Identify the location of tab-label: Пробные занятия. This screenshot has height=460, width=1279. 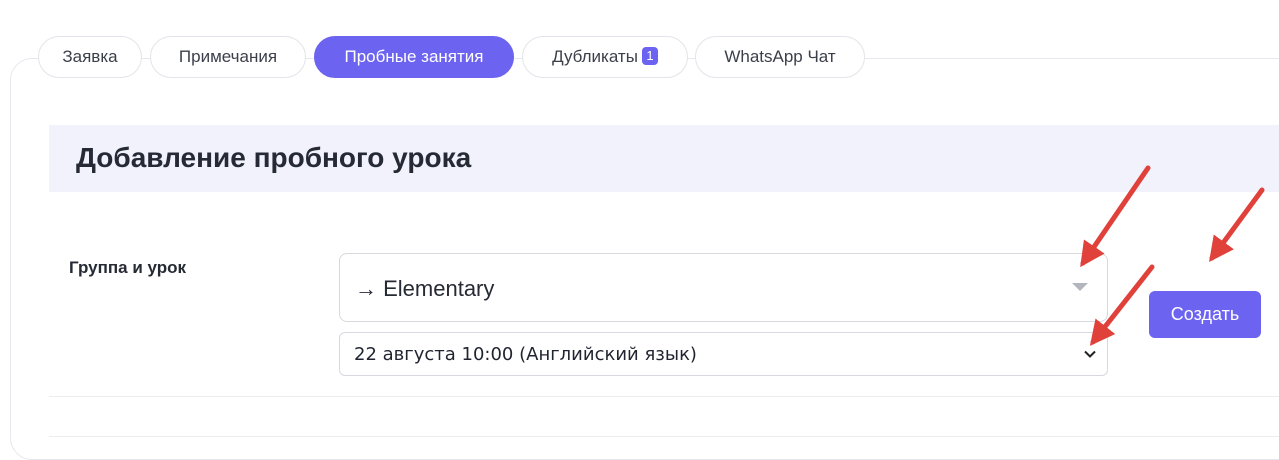
(414, 56).